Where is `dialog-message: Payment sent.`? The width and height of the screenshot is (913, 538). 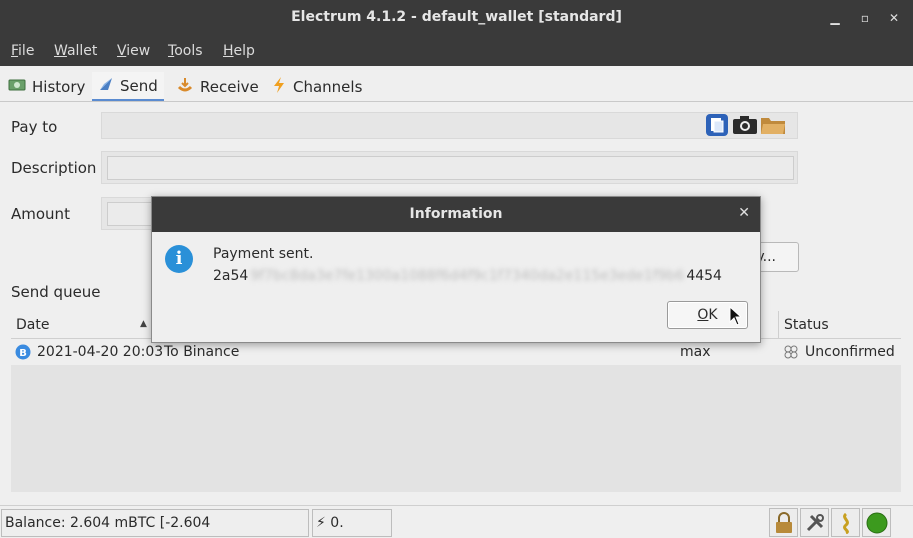 dialog-message: Payment sent. is located at coordinates (263, 254).